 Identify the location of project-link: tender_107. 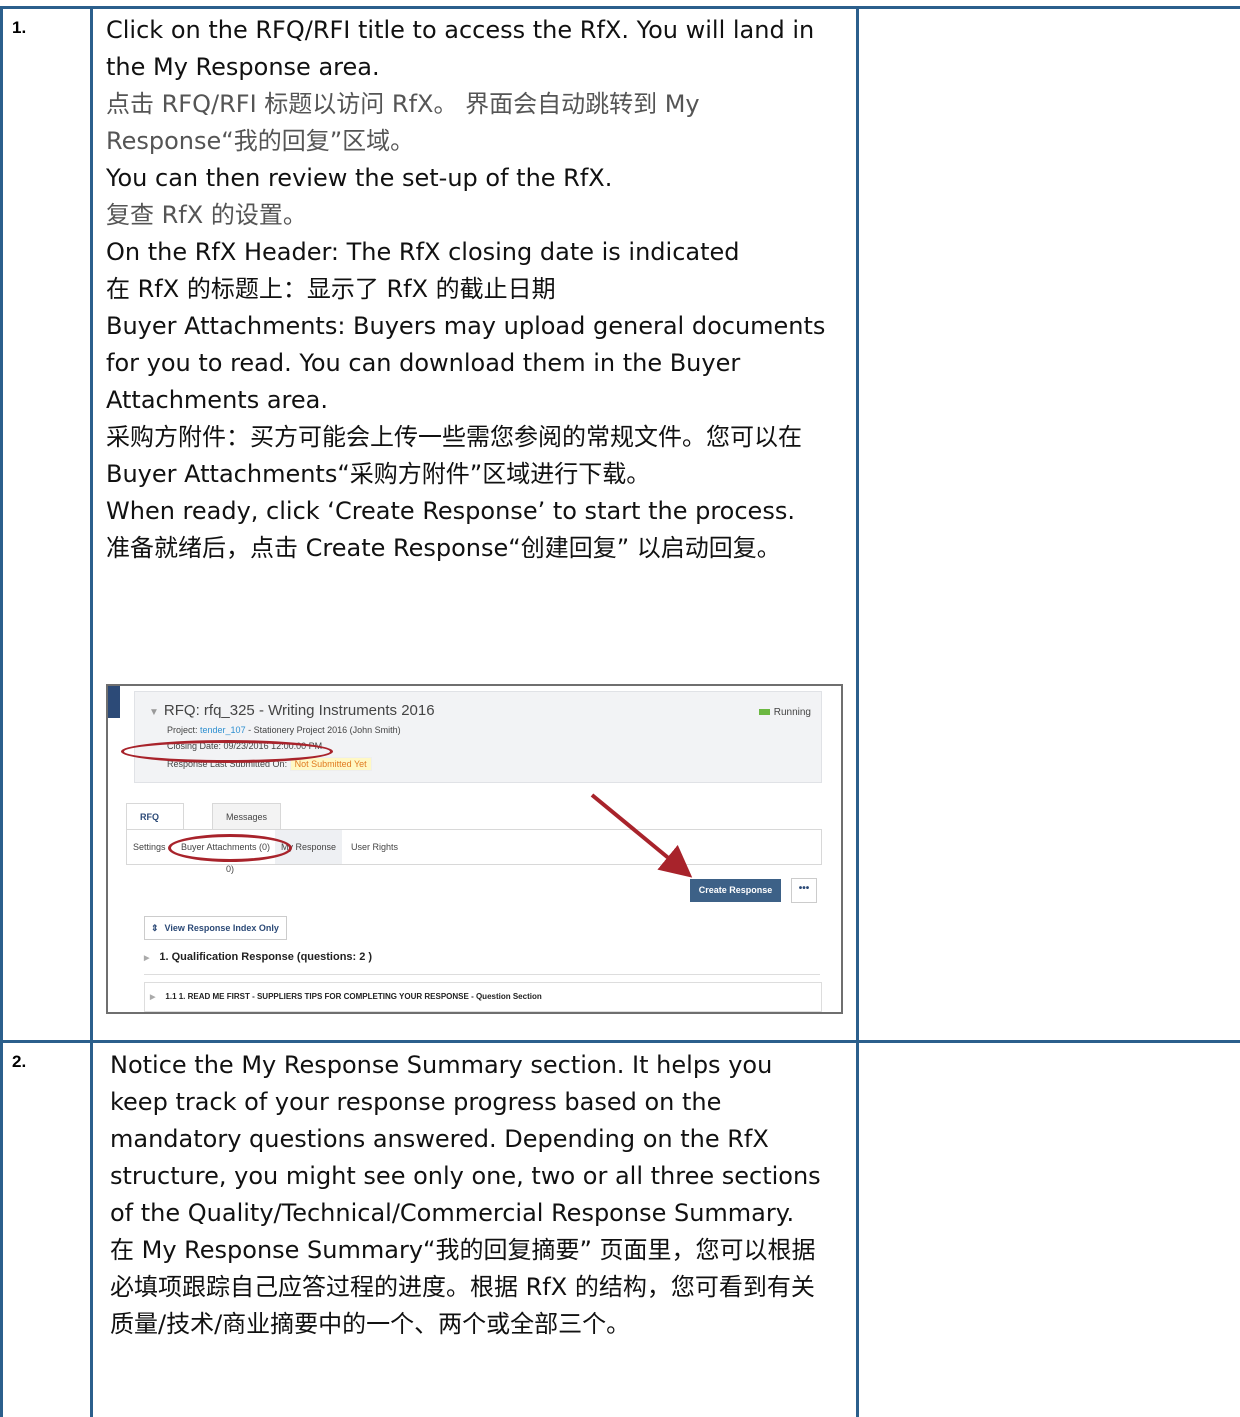
(223, 730).